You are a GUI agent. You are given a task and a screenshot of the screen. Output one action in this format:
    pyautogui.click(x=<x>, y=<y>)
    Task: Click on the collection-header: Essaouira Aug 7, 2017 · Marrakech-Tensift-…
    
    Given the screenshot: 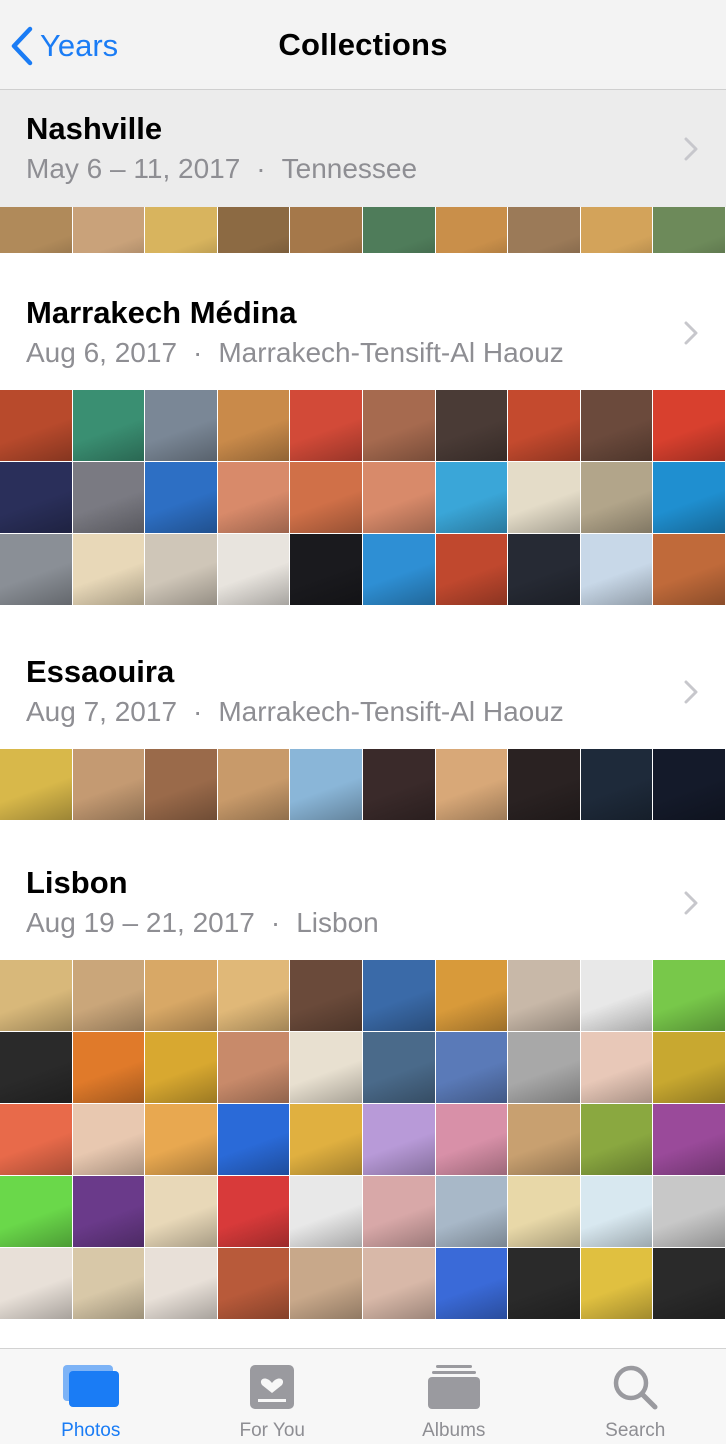 What is the action you would take?
    pyautogui.click(x=363, y=680)
    